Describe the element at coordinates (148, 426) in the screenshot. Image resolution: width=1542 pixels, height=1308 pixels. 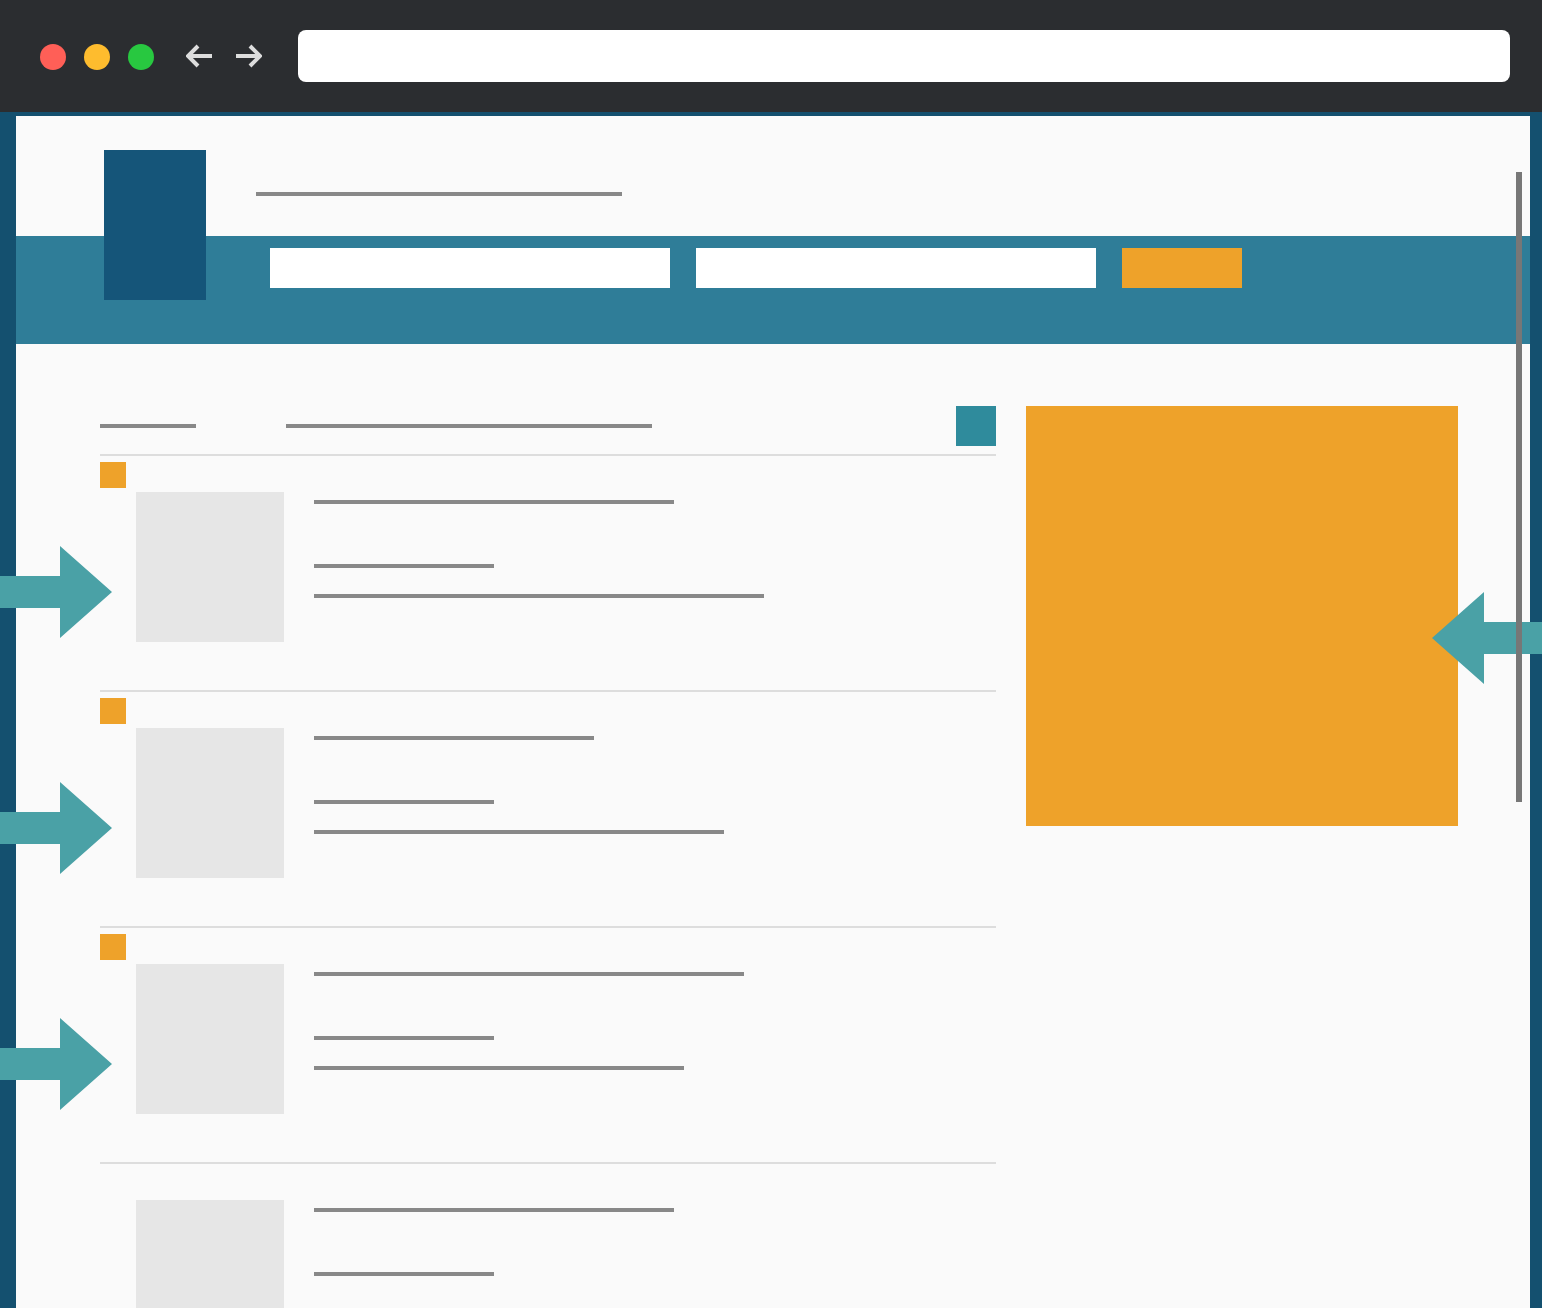
I see `placeholder-line` at that location.